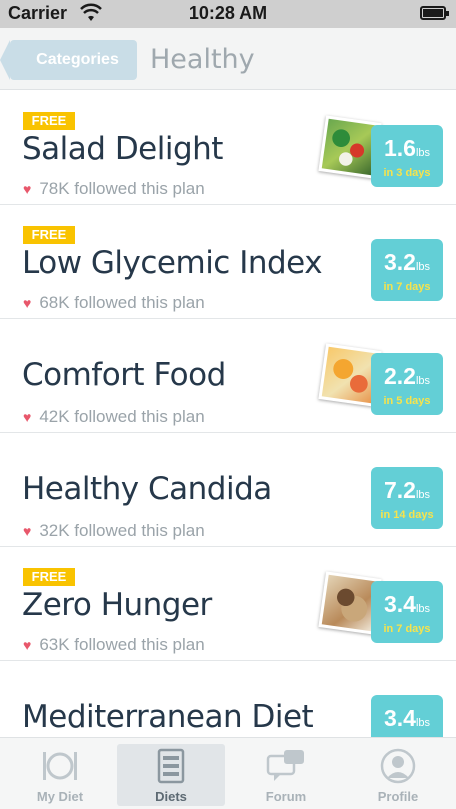 The width and height of the screenshot is (456, 809). I want to click on plan-title: Mediterranean Diet, so click(168, 717).